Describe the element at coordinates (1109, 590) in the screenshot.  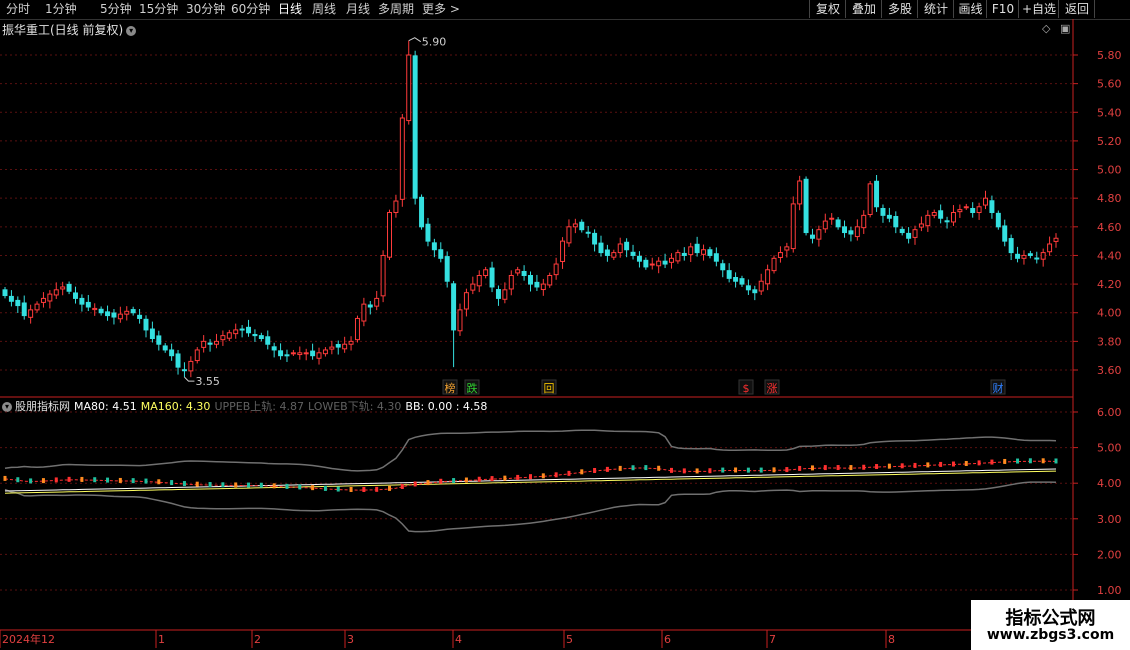
I see `indicator-tick-label: 1.00` at that location.